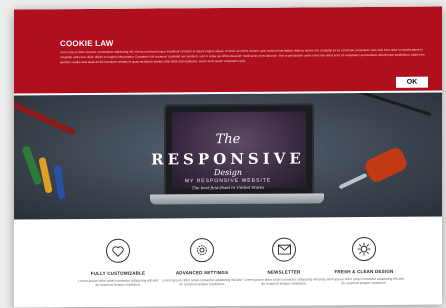  Describe the element at coordinates (284, 249) in the screenshot. I see `envelope-icon` at that location.